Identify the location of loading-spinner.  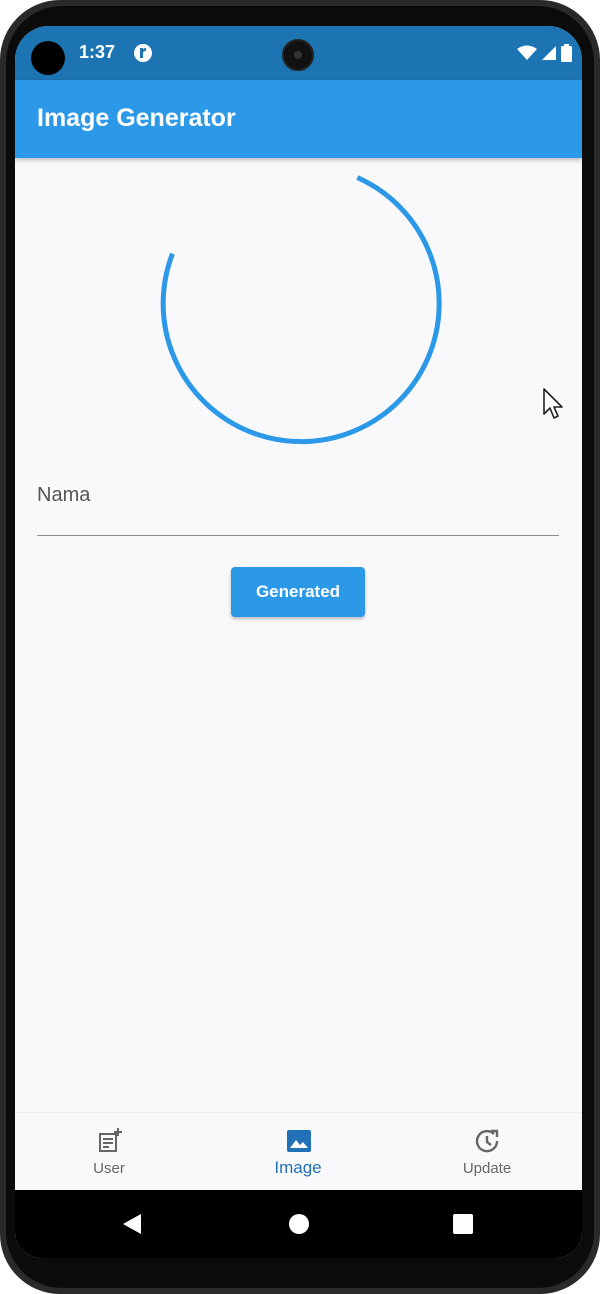
(301, 309).